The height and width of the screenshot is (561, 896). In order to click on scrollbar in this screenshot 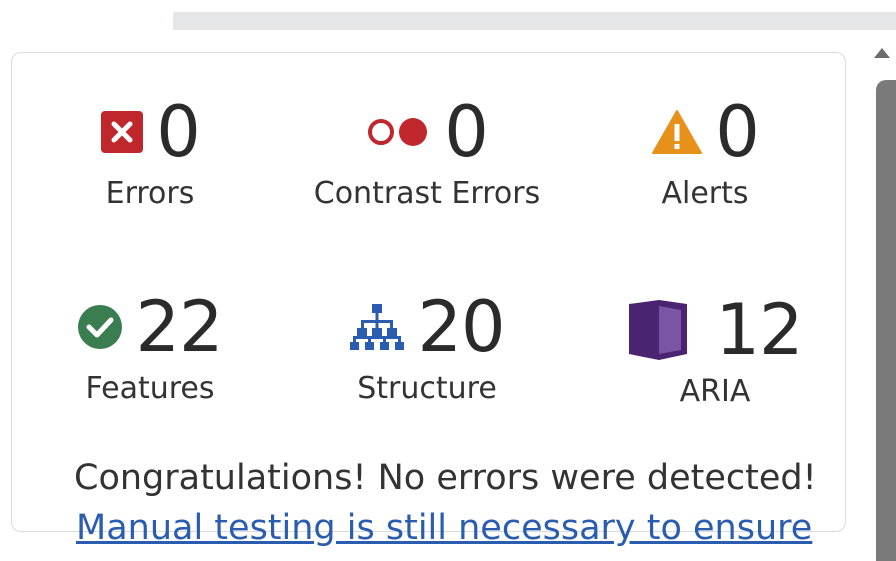, I will do `click(881, 300)`.